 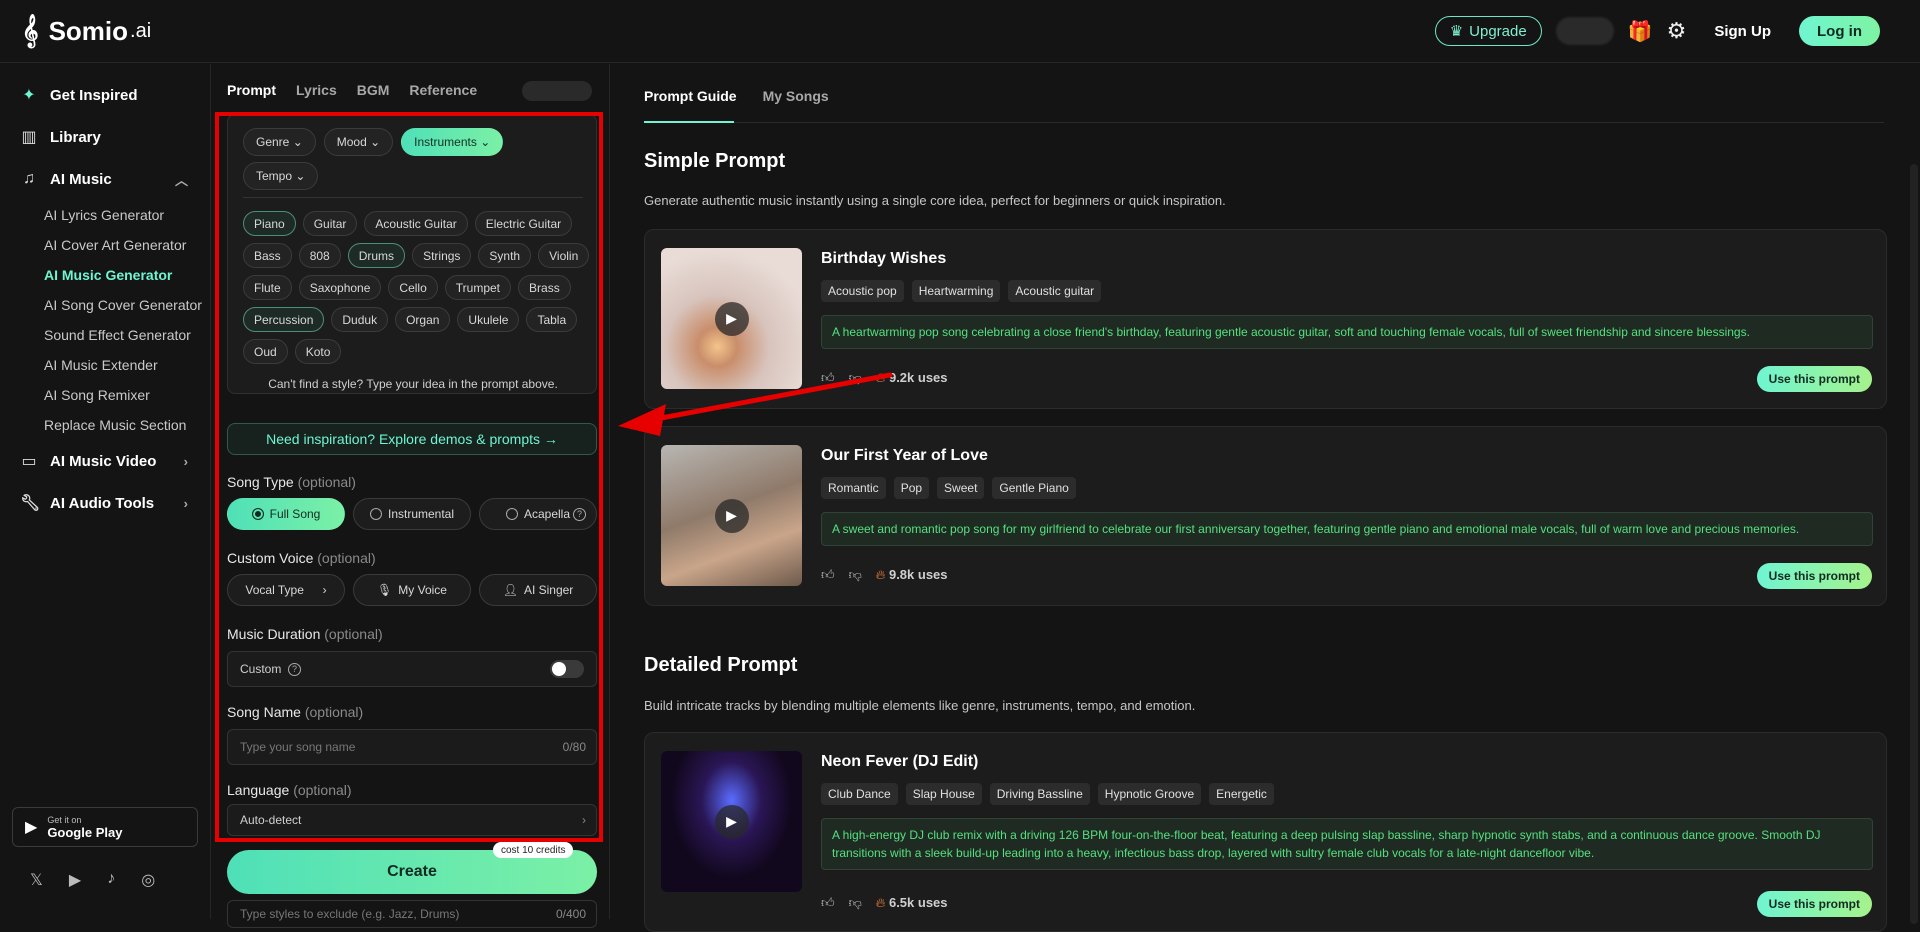 What do you see at coordinates (267, 287) in the screenshot?
I see `chip-flute: Flute` at bounding box center [267, 287].